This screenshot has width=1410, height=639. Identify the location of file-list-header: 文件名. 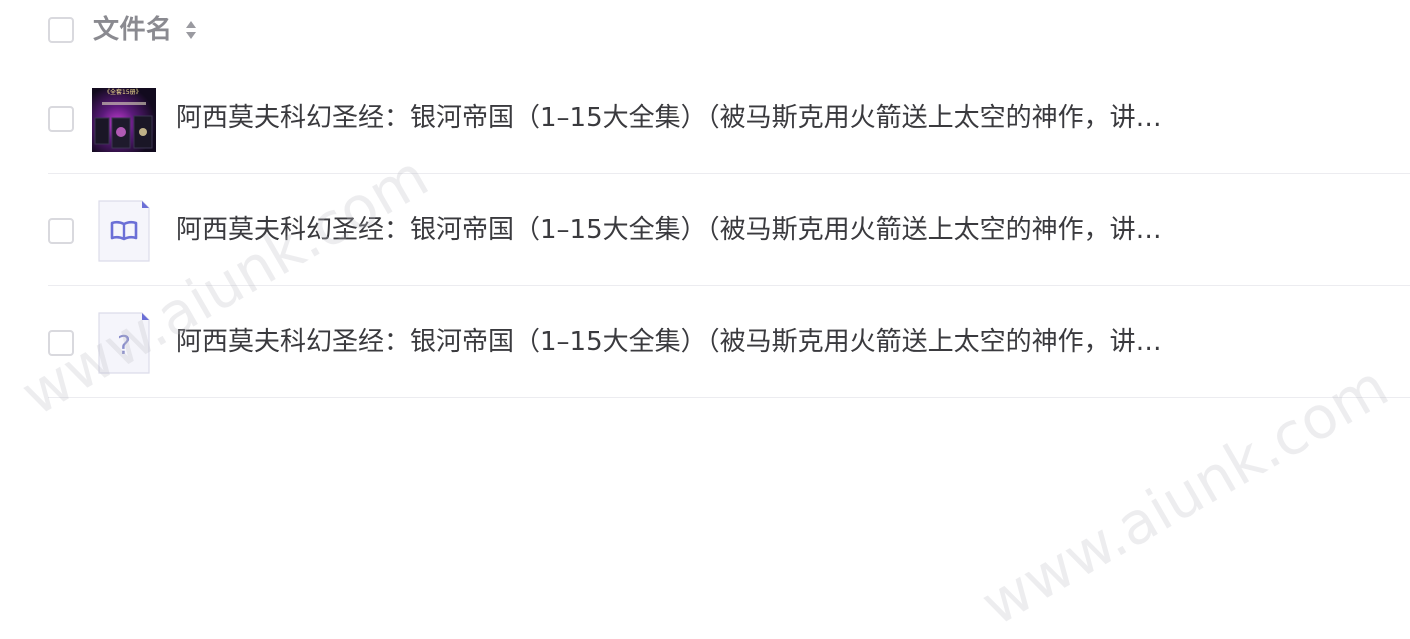
(705, 31).